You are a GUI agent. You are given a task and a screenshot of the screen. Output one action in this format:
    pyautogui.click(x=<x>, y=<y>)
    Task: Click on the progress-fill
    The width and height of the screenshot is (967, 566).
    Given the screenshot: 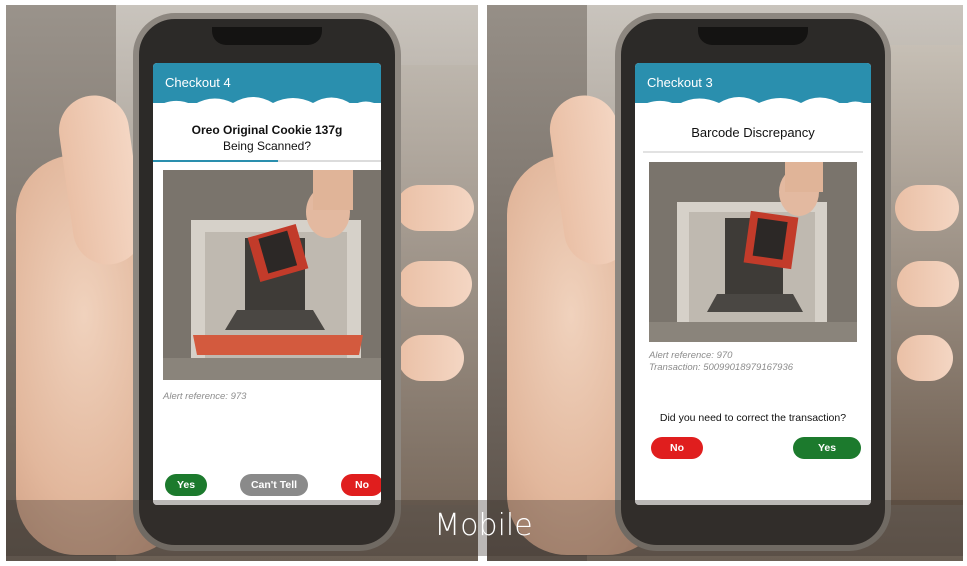 What is the action you would take?
    pyautogui.click(x=216, y=161)
    